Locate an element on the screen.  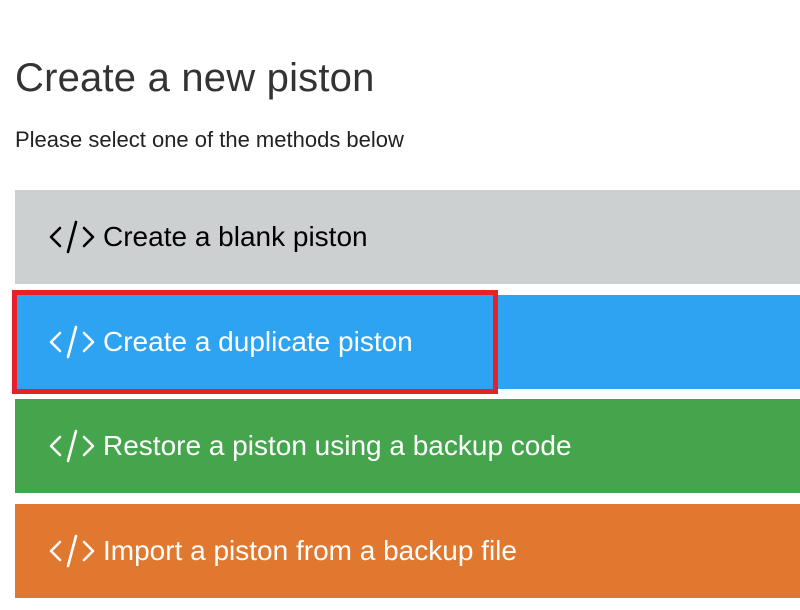
option-label: Create a duplicate piston is located at coordinates (258, 341).